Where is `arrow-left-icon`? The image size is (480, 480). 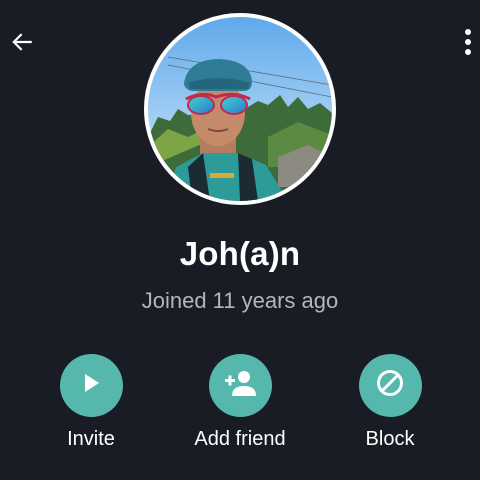
arrow-left-icon is located at coordinates (22, 44).